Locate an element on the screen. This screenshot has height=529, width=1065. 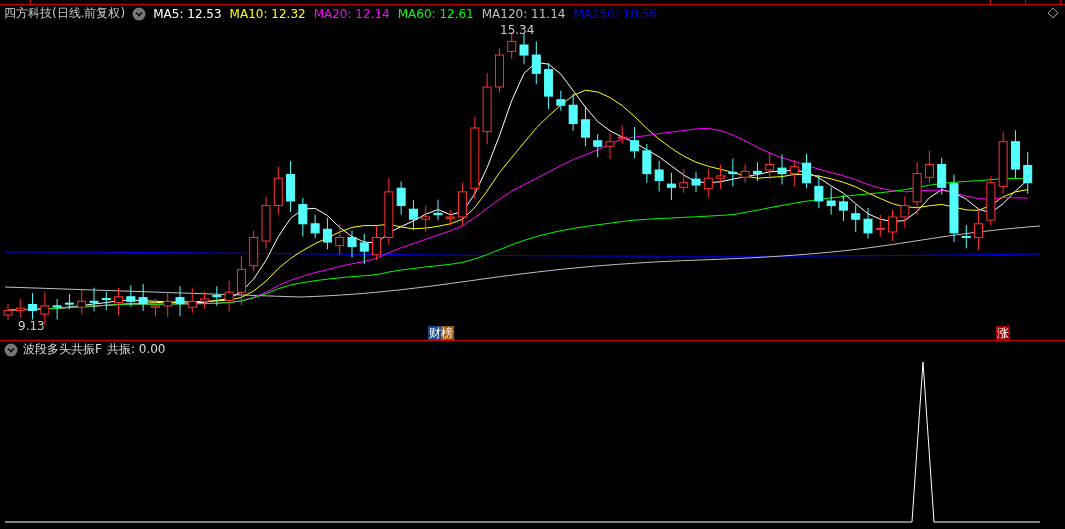
moving-average-label: MA60: 12.61 is located at coordinates (435, 13).